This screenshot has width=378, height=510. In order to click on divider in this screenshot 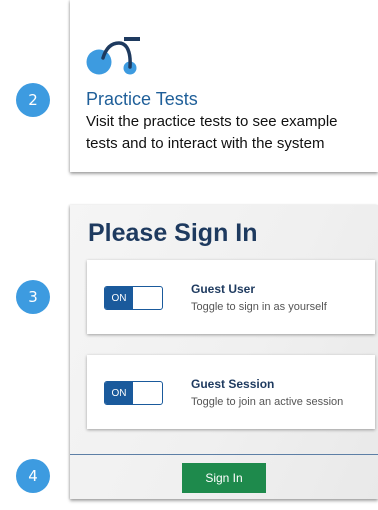, I will do `click(224, 454)`.